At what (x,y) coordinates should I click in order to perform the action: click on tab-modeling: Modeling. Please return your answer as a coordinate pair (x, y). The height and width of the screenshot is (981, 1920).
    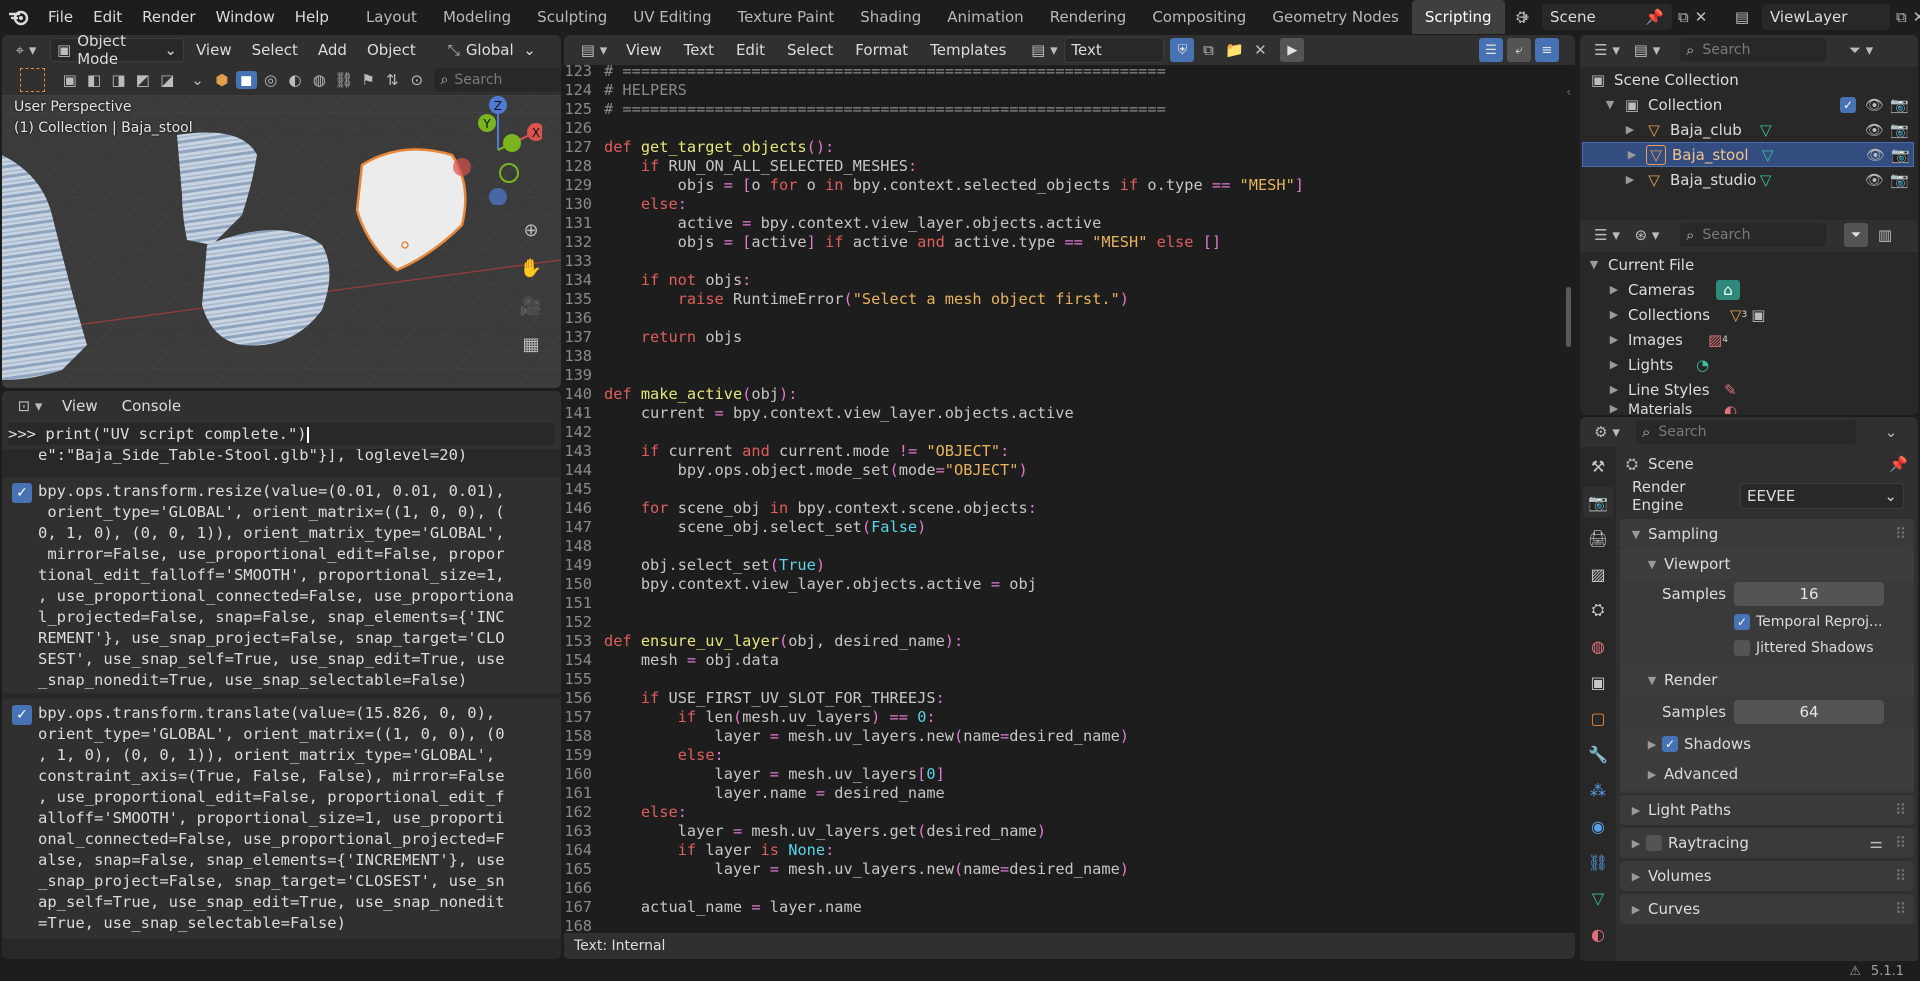
    Looking at the image, I should click on (477, 17).